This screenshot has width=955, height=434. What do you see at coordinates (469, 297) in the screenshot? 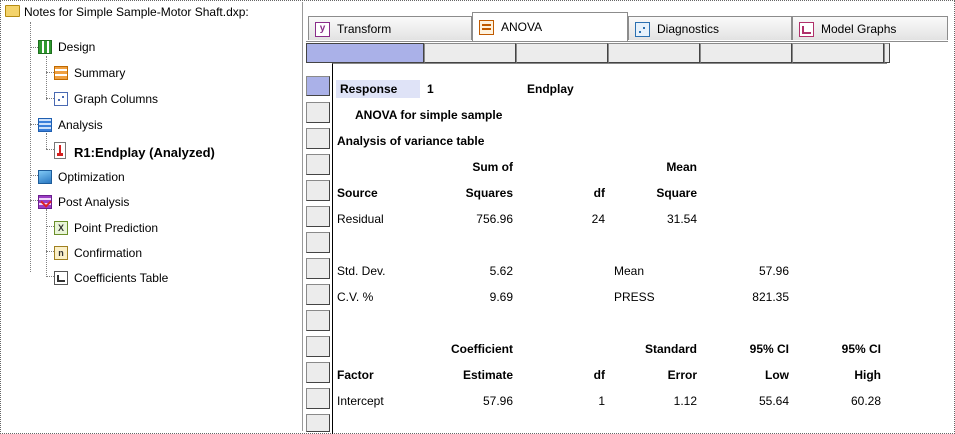
I see `grid-cell: 9.69` at bounding box center [469, 297].